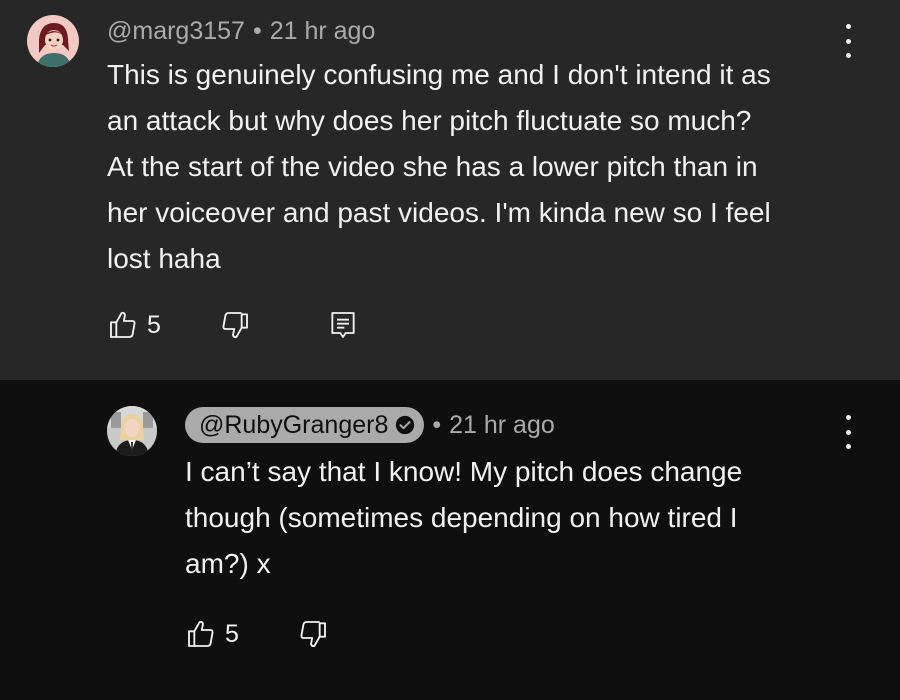 The image size is (900, 700). I want to click on author-handle: @RubyGranger8, so click(294, 424).